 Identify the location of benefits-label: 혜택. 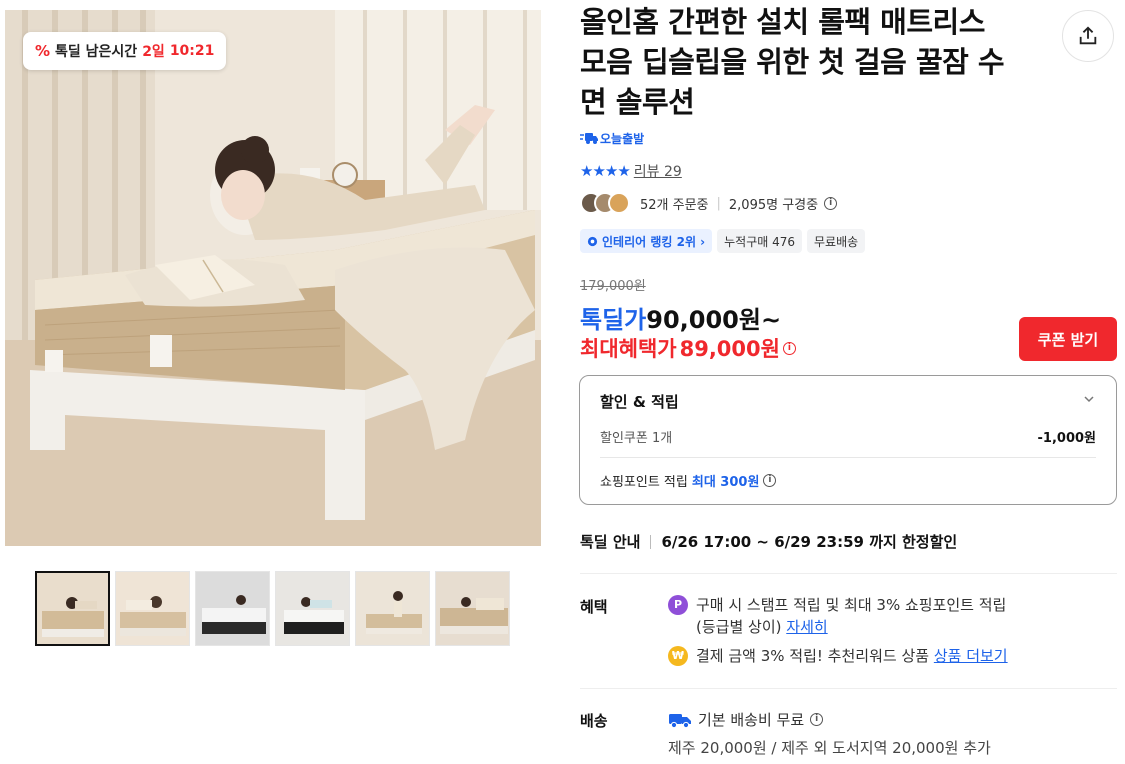
(594, 607).